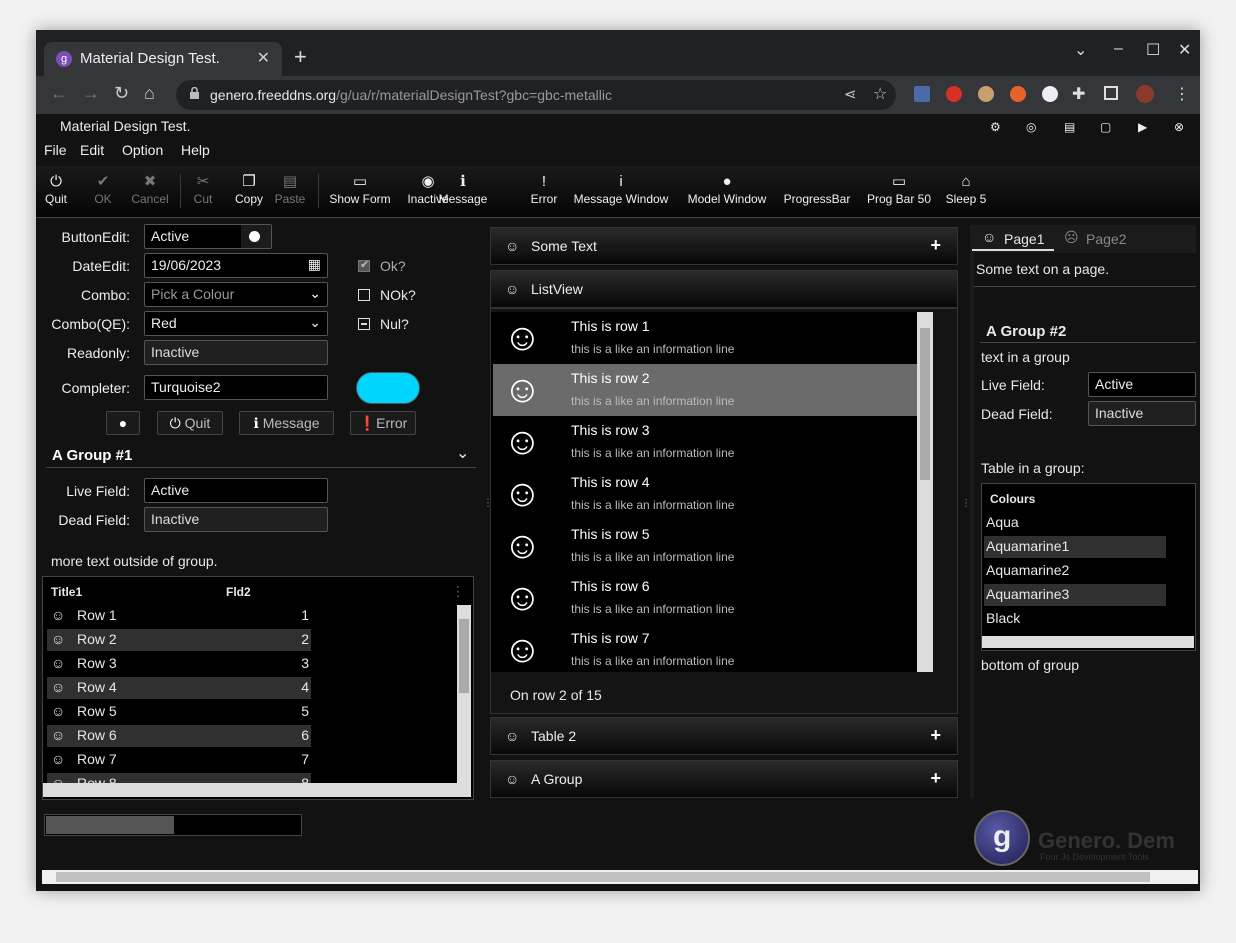 This screenshot has width=1236, height=943. Describe the element at coordinates (1075, 523) in the screenshot. I see `table-row: Aqua` at that location.